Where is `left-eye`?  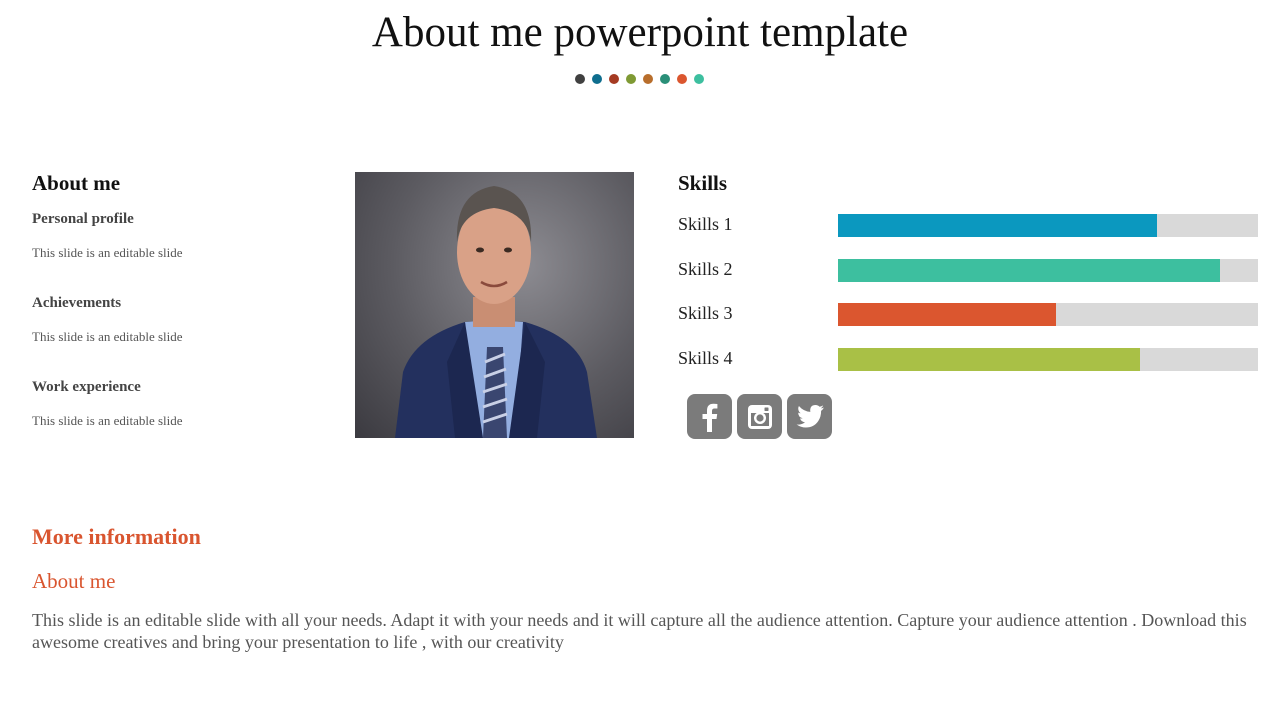 left-eye is located at coordinates (480, 250).